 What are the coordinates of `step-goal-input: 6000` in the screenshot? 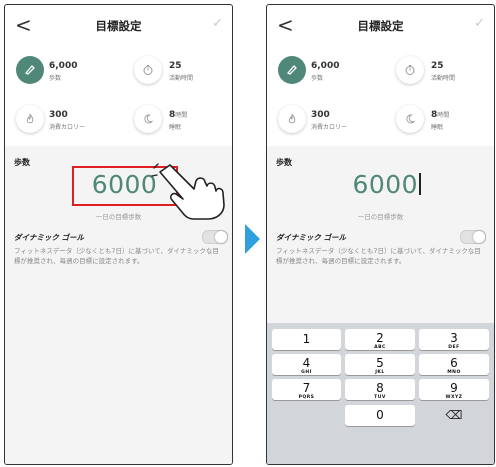 It's located at (383, 184).